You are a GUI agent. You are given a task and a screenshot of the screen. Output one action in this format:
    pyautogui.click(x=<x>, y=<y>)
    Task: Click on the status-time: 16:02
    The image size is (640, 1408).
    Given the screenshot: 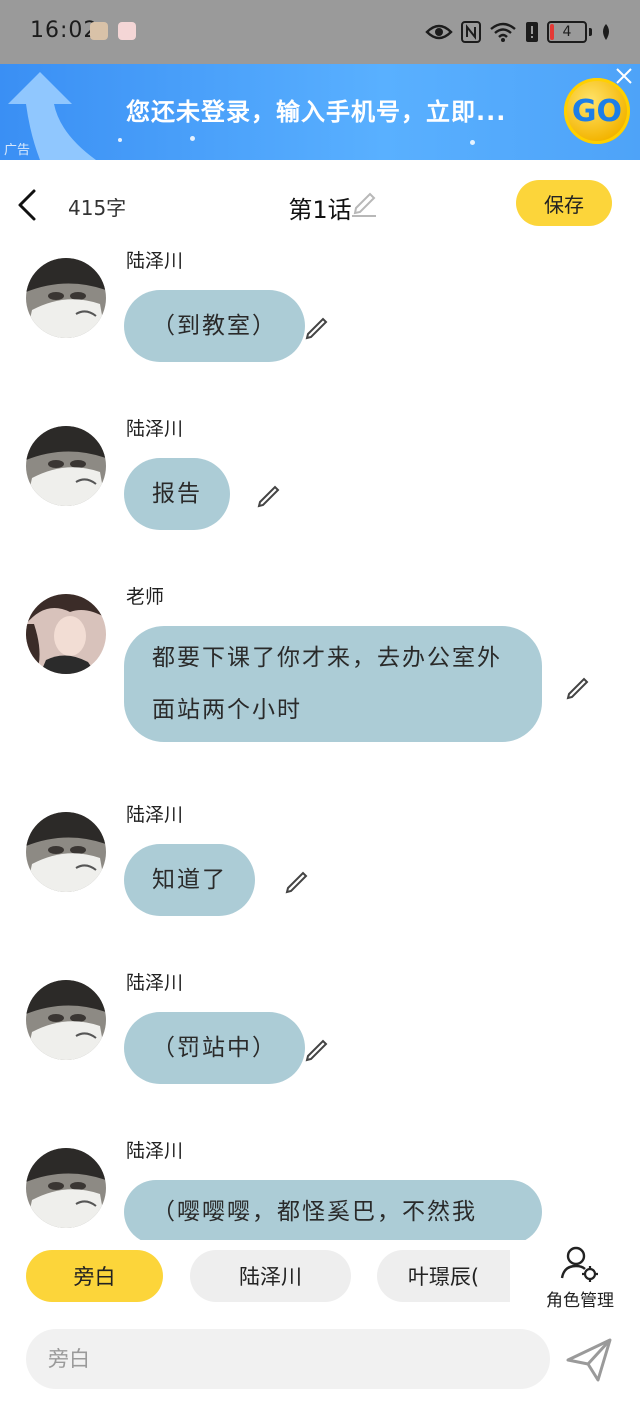 What is the action you would take?
    pyautogui.click(x=64, y=30)
    